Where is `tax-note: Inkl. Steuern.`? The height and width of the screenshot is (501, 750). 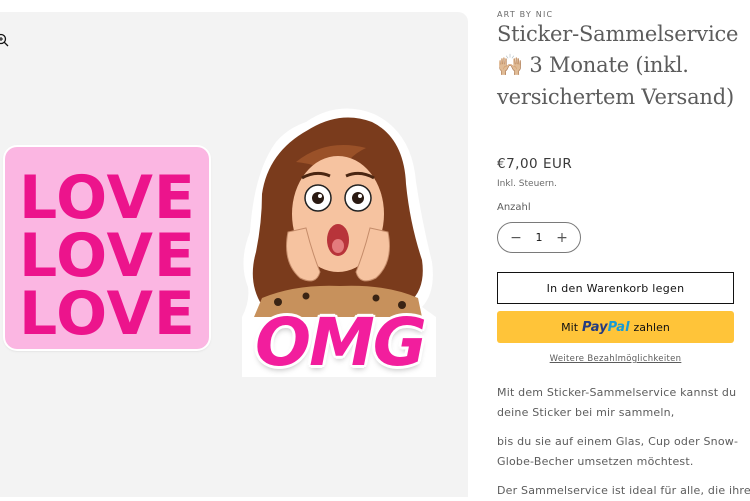
tax-note: Inkl. Steuern. is located at coordinates (527, 184).